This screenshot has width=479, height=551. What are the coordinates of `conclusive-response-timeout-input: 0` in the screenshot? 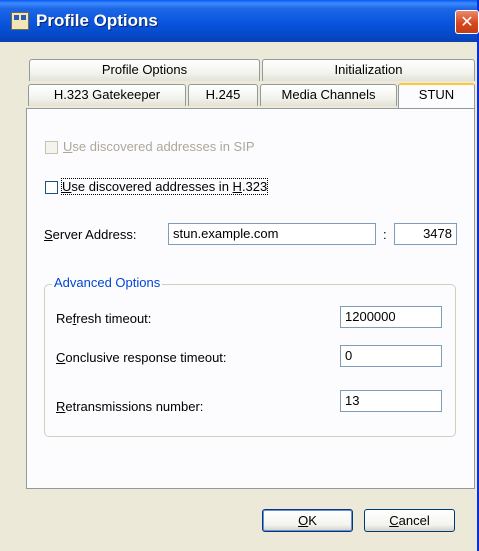 It's located at (391, 356).